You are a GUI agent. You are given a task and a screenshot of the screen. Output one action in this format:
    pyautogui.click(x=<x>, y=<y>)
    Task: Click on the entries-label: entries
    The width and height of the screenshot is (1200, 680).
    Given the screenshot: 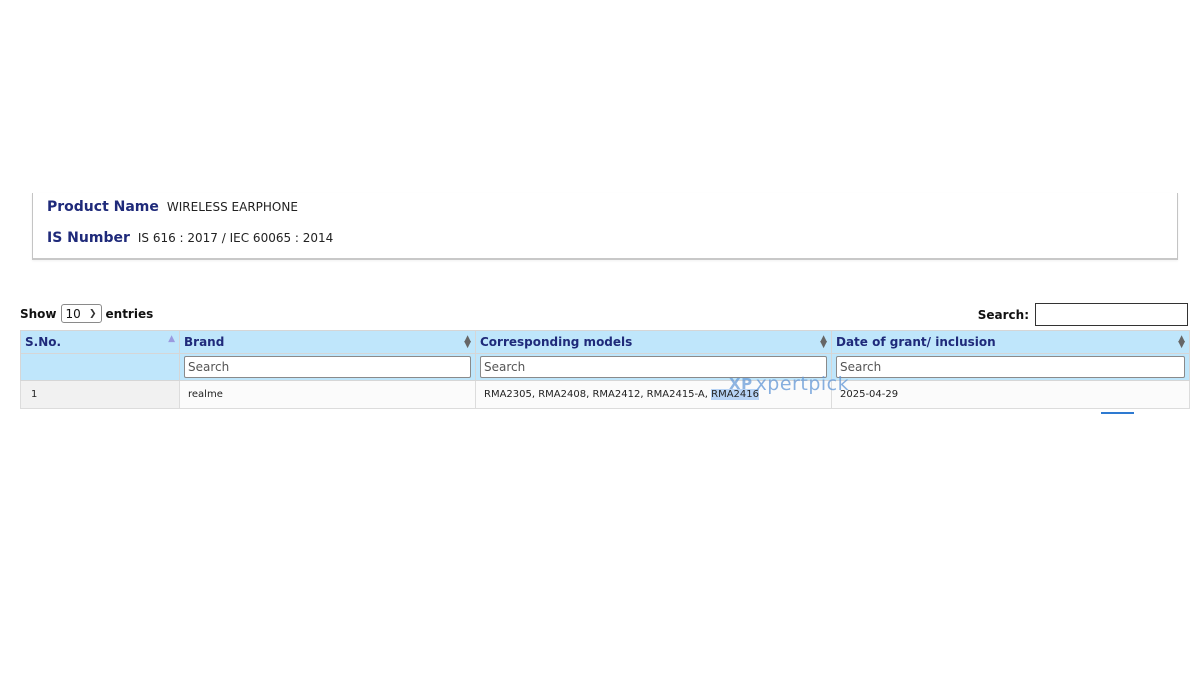 What is the action you would take?
    pyautogui.click(x=129, y=313)
    